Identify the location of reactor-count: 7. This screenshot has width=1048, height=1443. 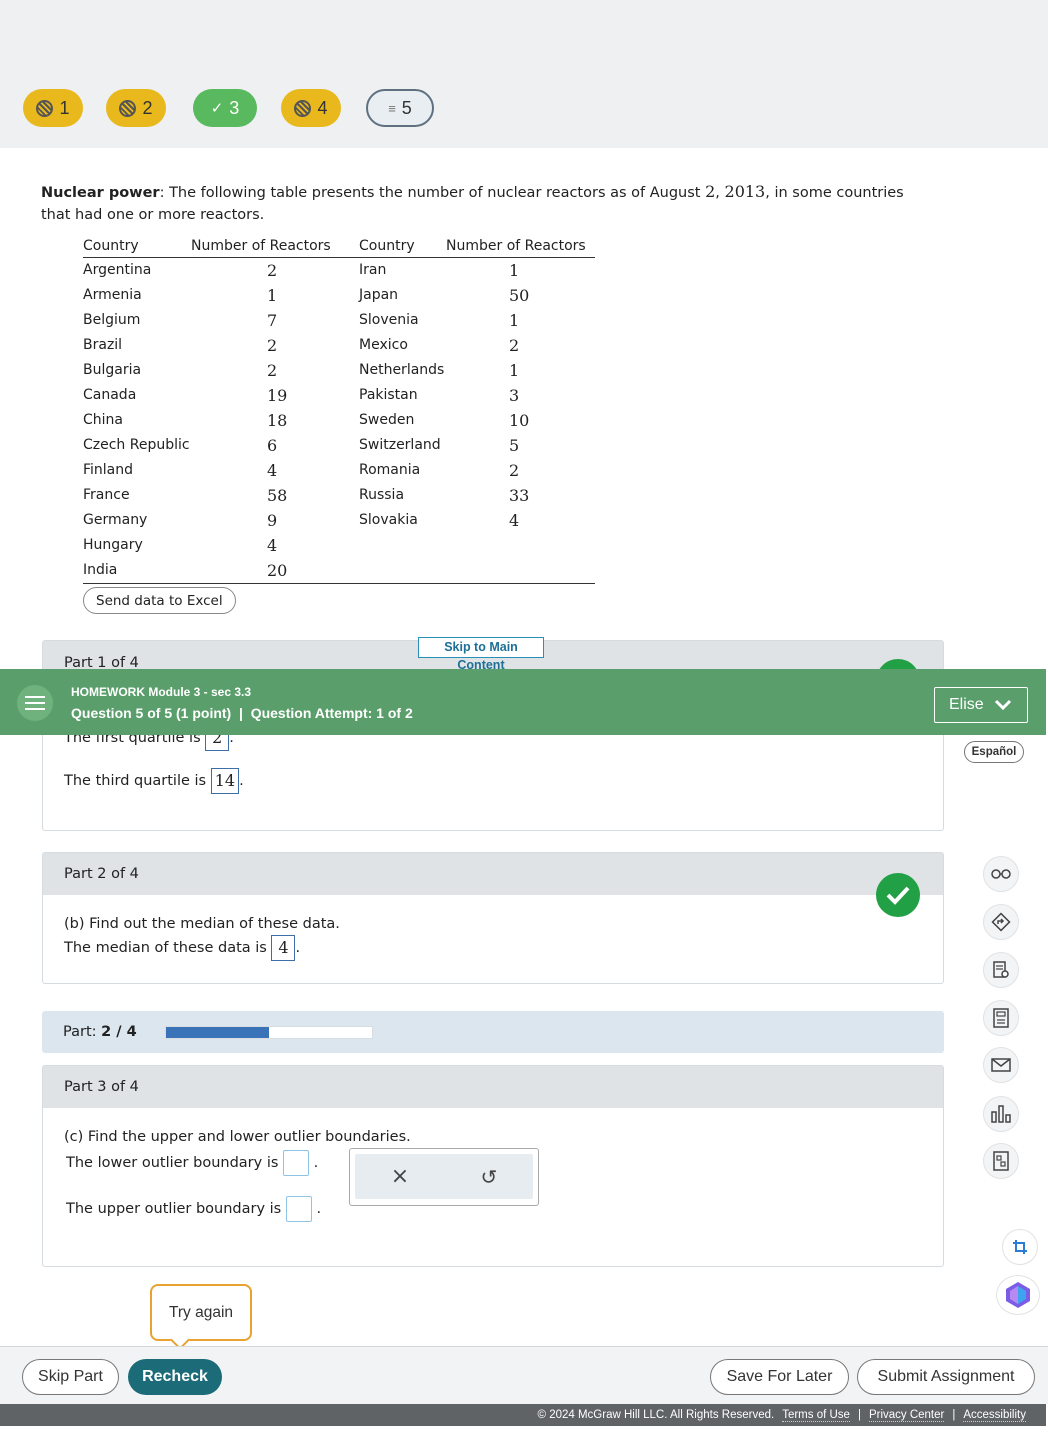
(272, 320).